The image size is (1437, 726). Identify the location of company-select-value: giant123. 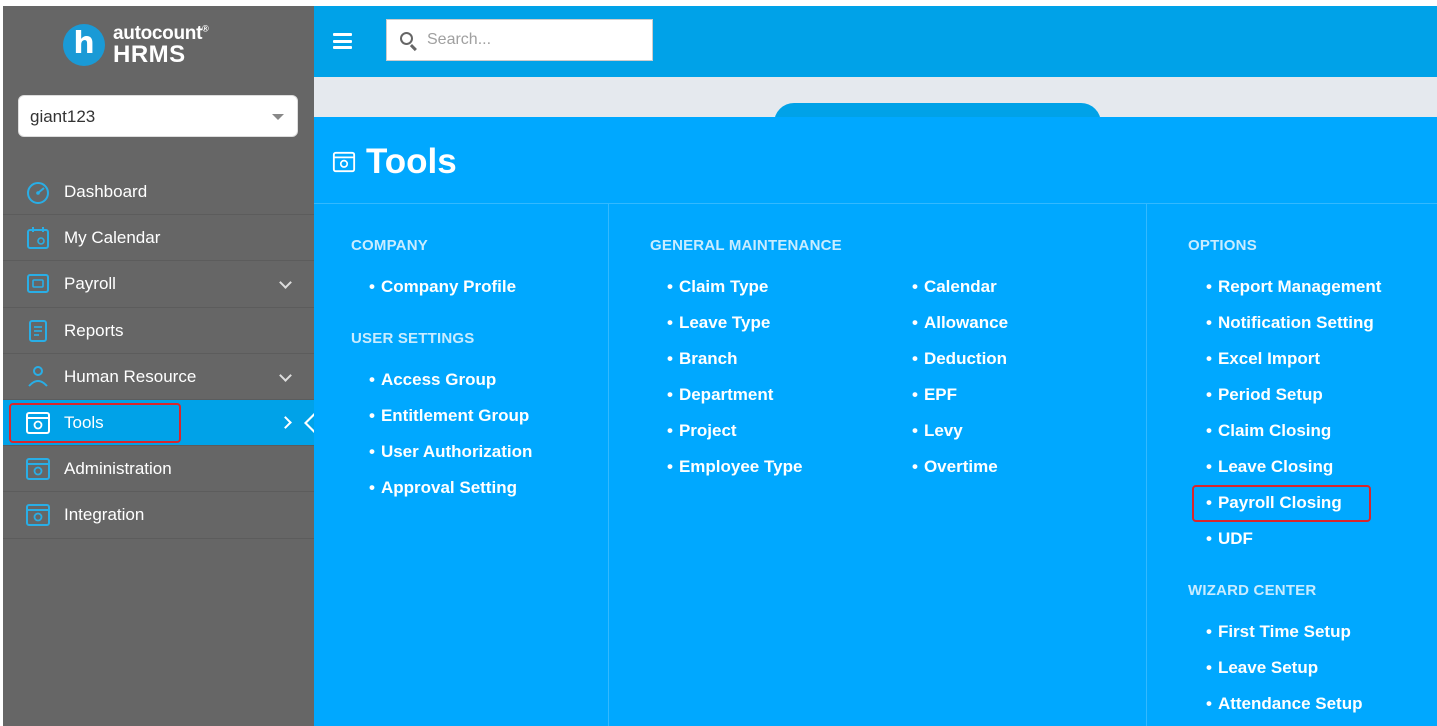
(63, 116).